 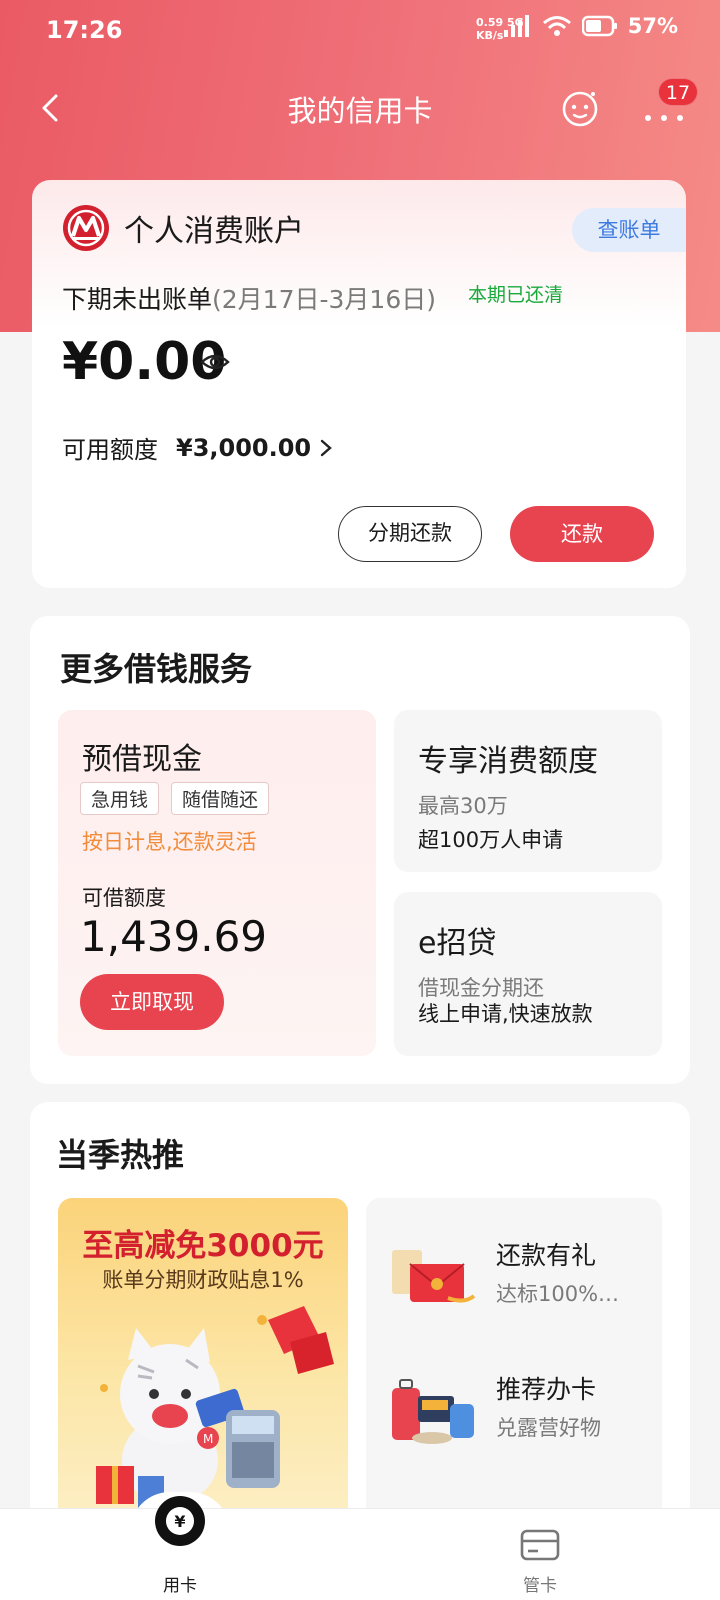 I want to click on next-bill-info: 下期未出账单(2月17日-3月16日), so click(x=249, y=298).